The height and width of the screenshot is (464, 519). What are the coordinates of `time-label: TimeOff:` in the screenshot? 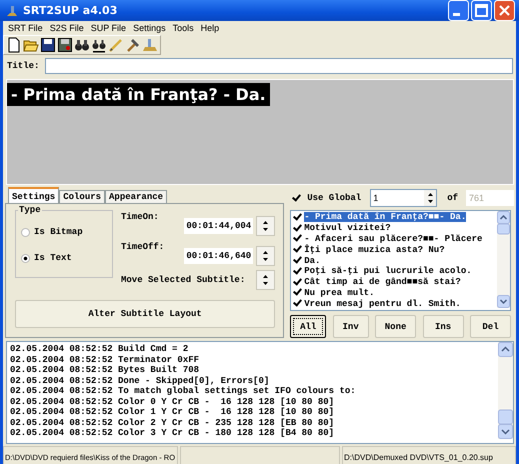 It's located at (142, 247).